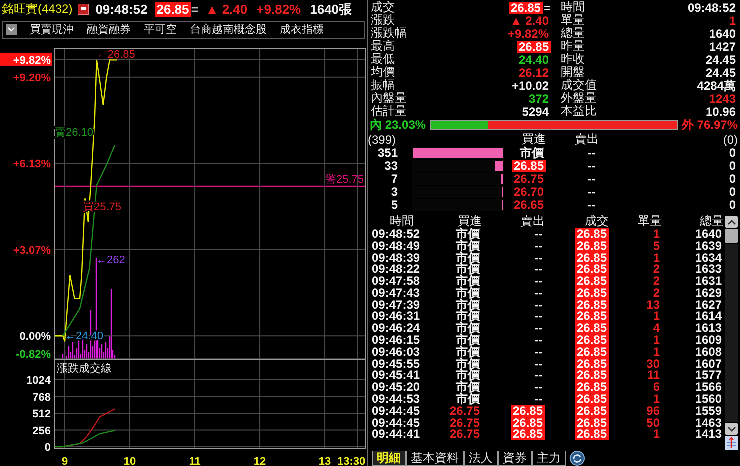  I want to click on axis-tick-label: 0.00%, so click(35, 336).